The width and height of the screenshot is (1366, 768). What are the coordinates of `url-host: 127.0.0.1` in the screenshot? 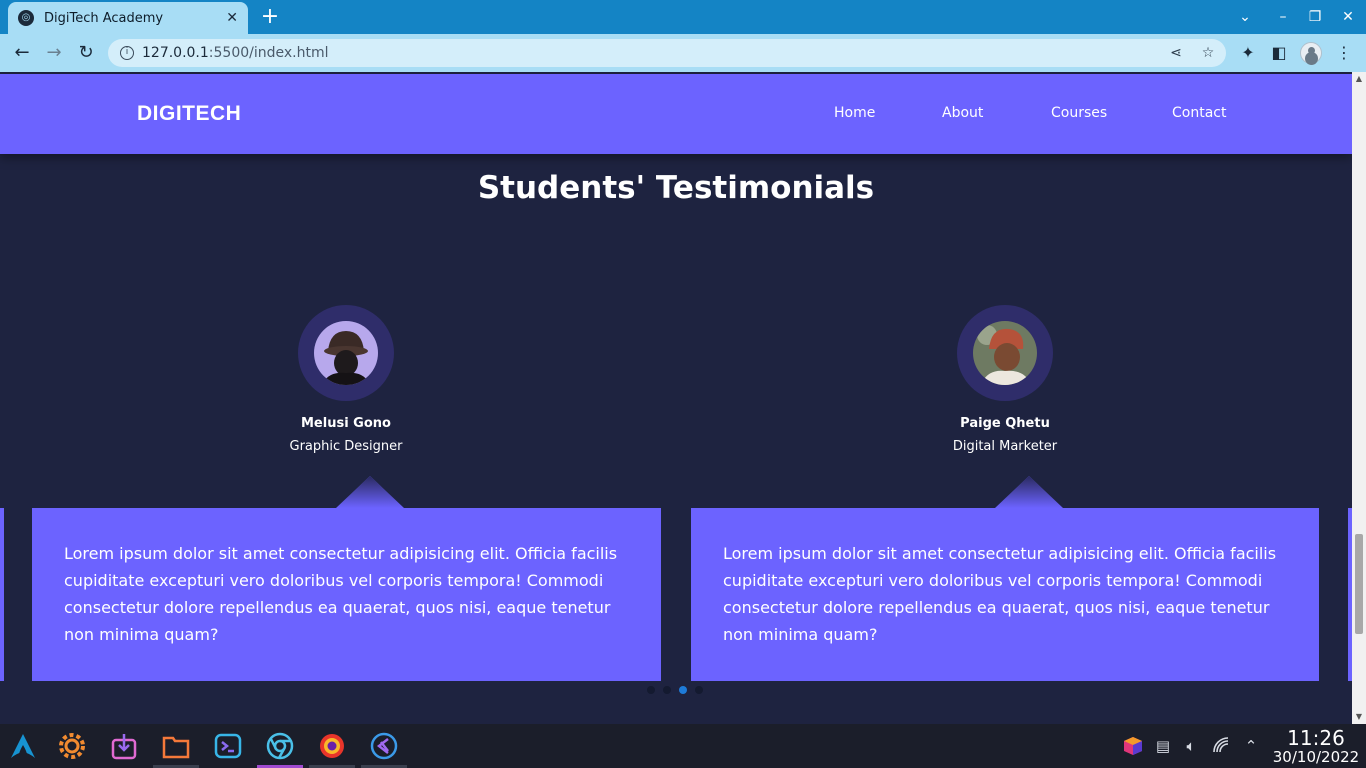 It's located at (175, 53).